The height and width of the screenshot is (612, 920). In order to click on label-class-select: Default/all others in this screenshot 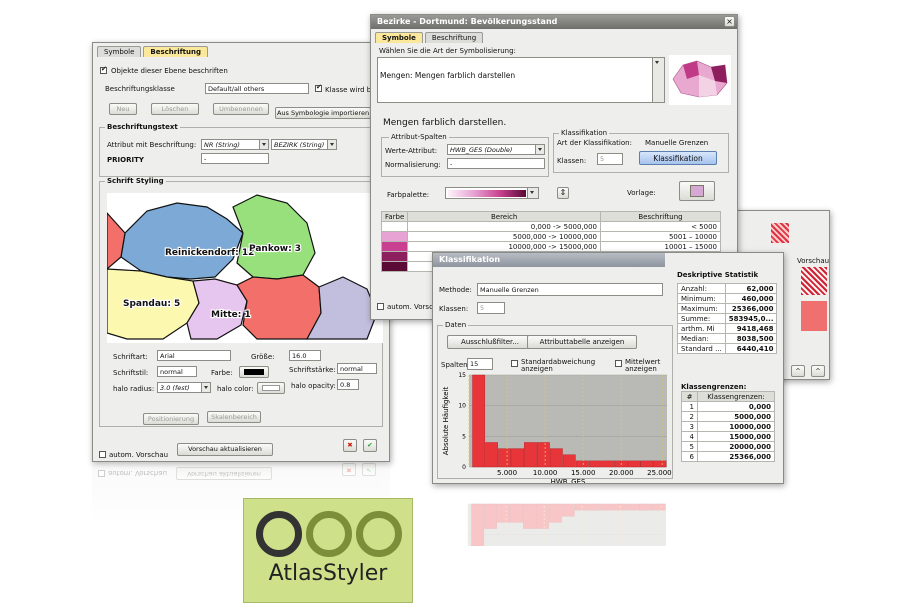, I will do `click(257, 88)`.